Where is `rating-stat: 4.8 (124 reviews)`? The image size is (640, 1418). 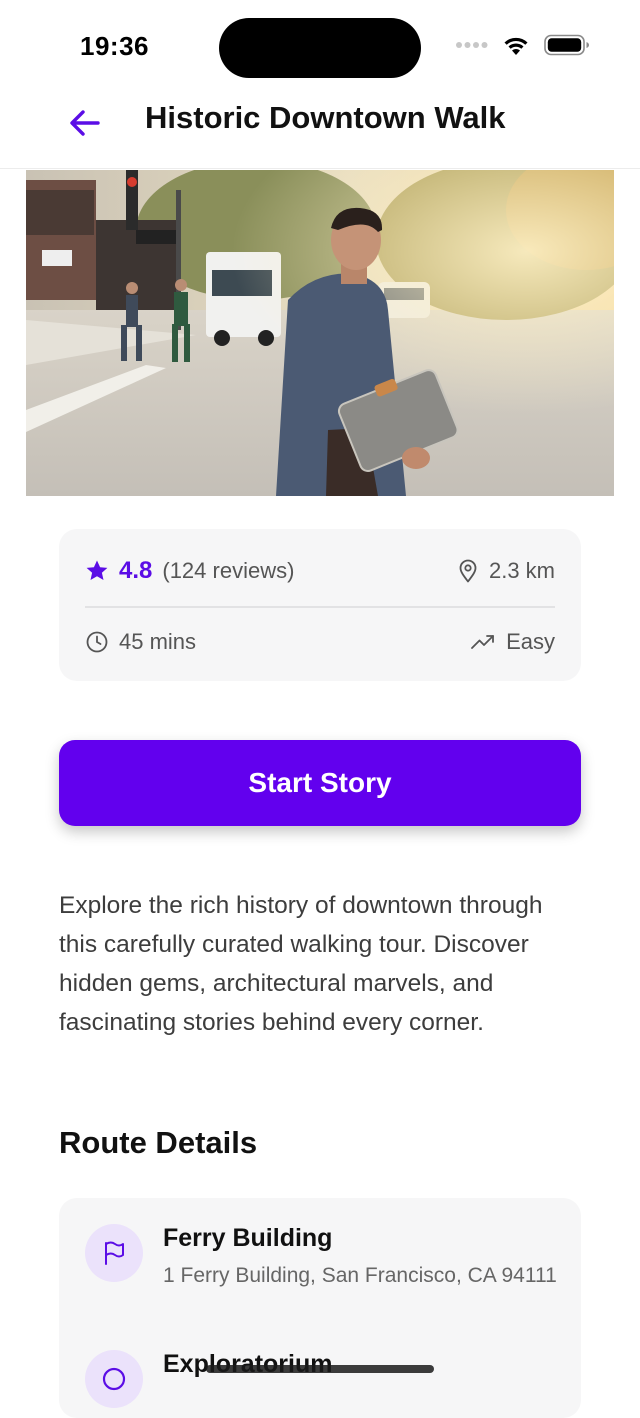
rating-stat: 4.8 (124 reviews) is located at coordinates (189, 571).